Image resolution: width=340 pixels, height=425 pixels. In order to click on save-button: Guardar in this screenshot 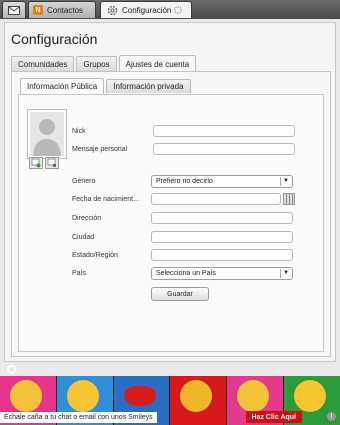, I will do `click(180, 294)`.